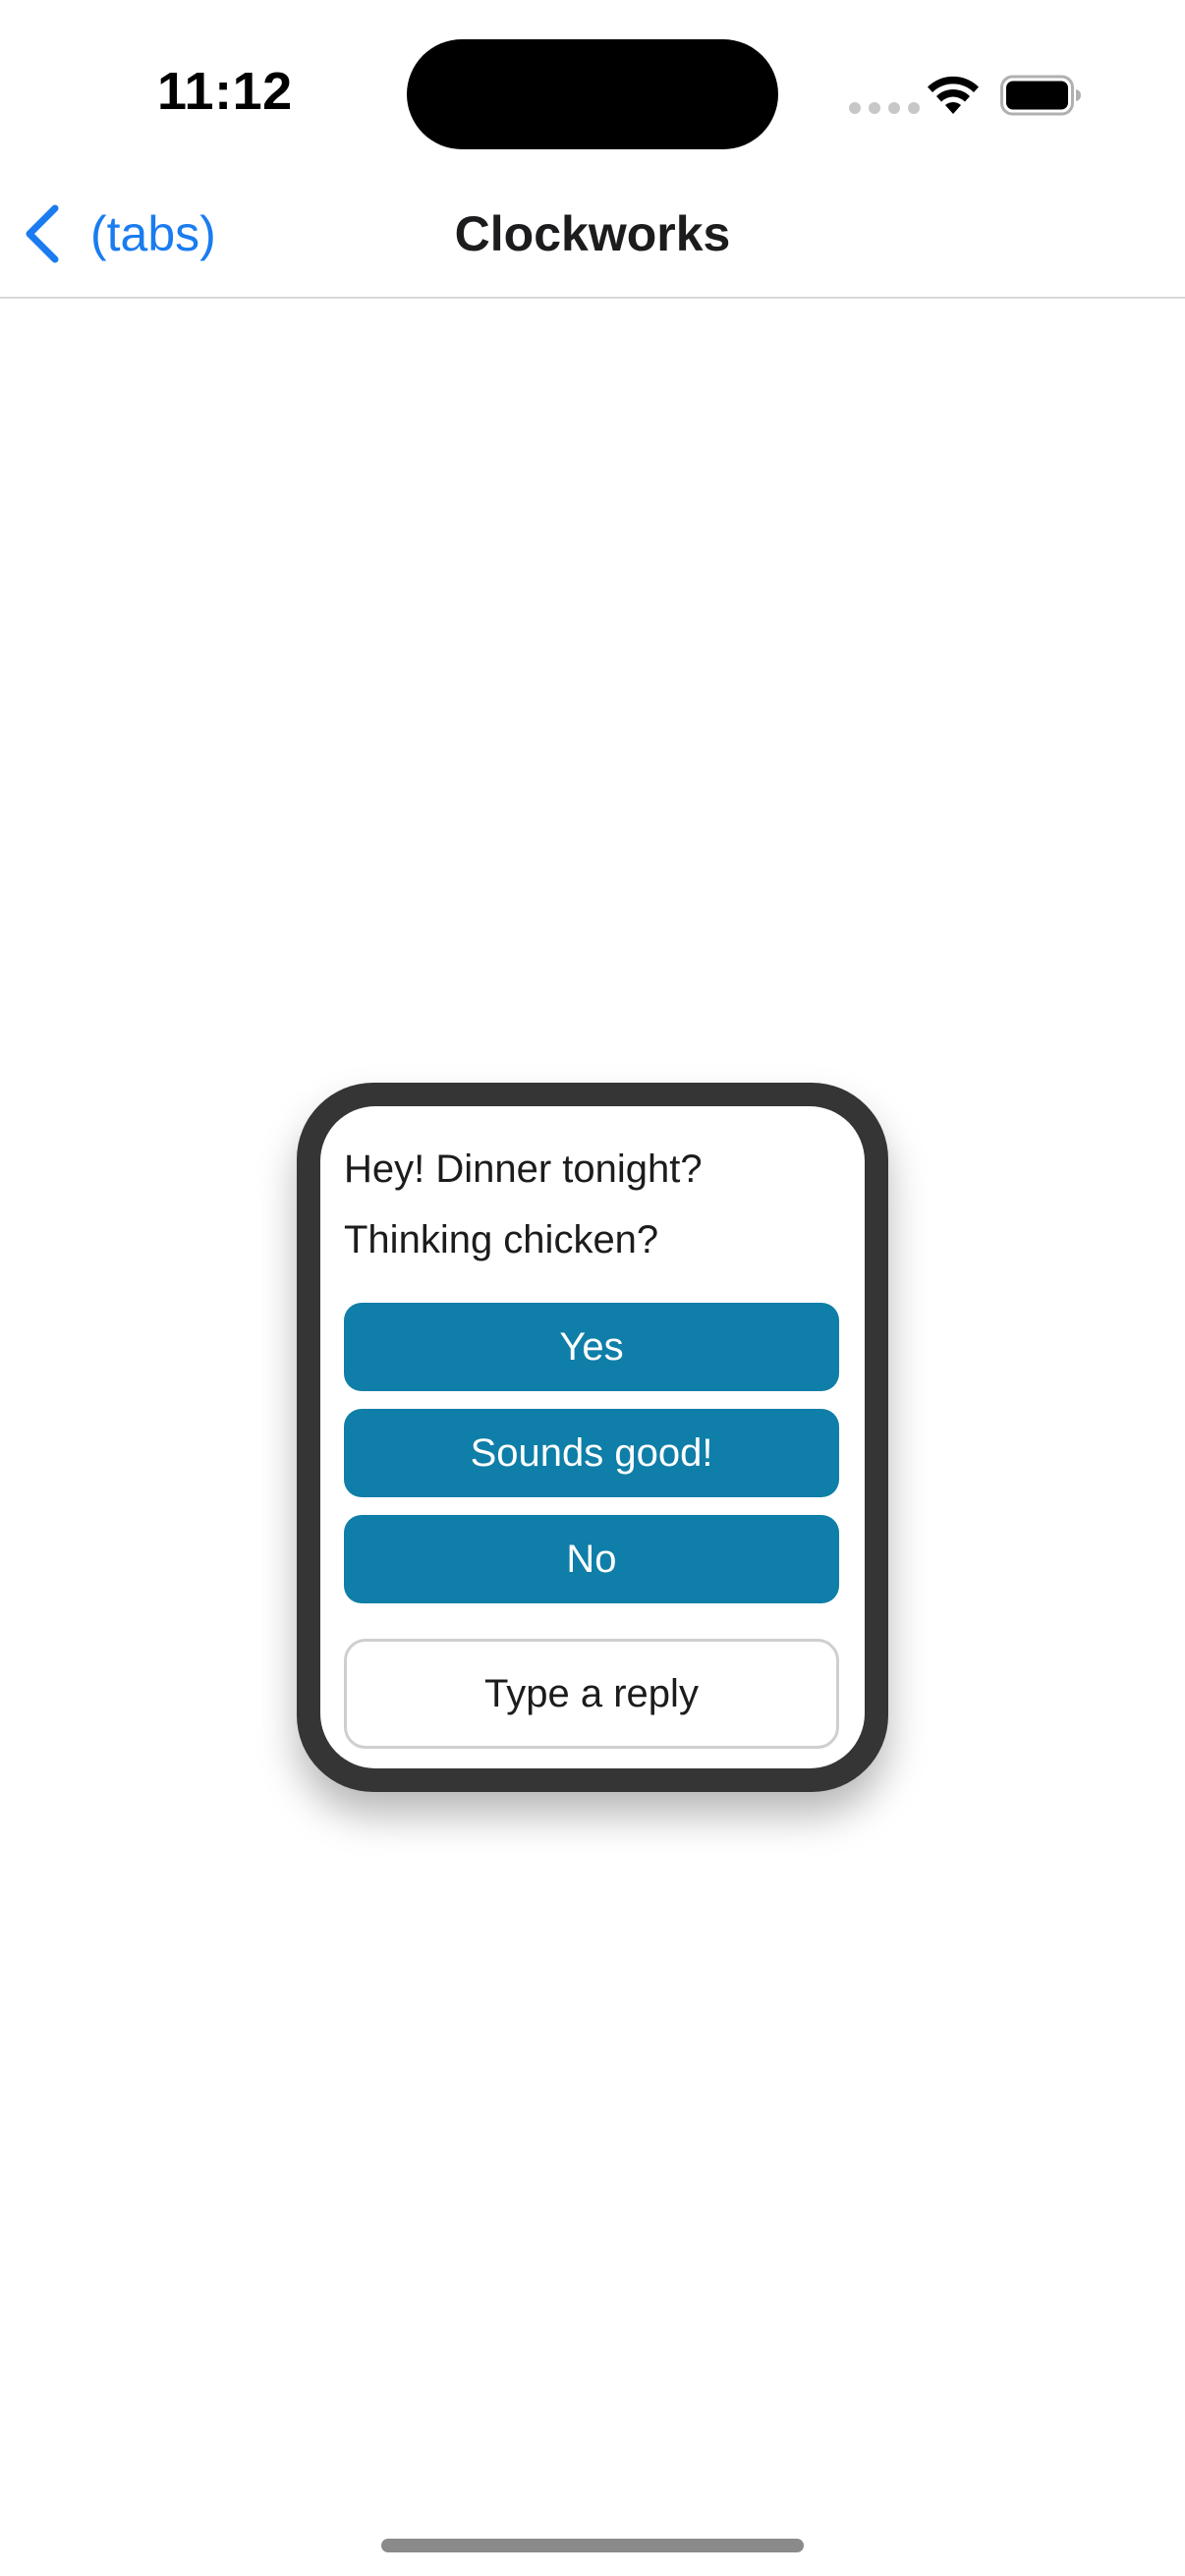  Describe the element at coordinates (592, 1559) in the screenshot. I see `reply-no-button: No` at that location.